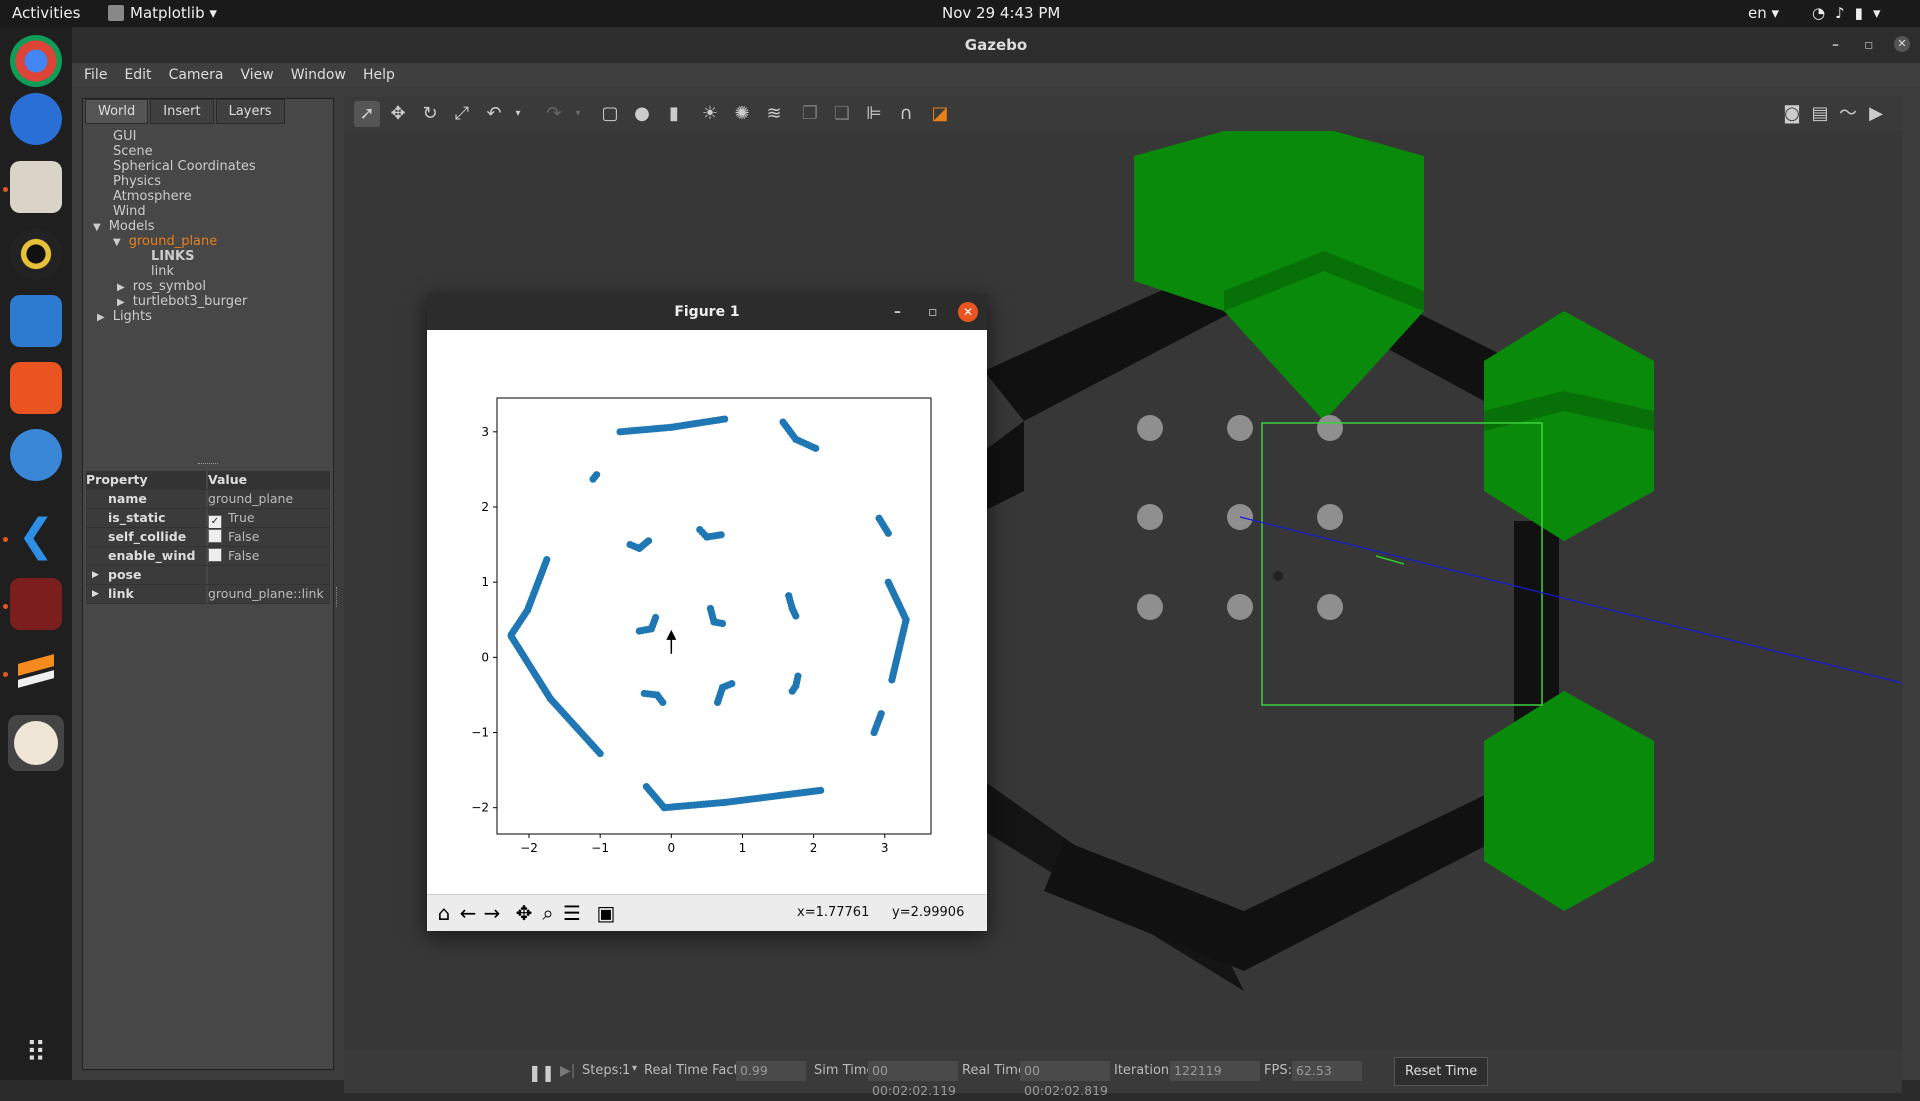 Image resolution: width=1920 pixels, height=1101 pixels. Describe the element at coordinates (610, 114) in the screenshot. I see `box-shape-icon: ▢` at that location.